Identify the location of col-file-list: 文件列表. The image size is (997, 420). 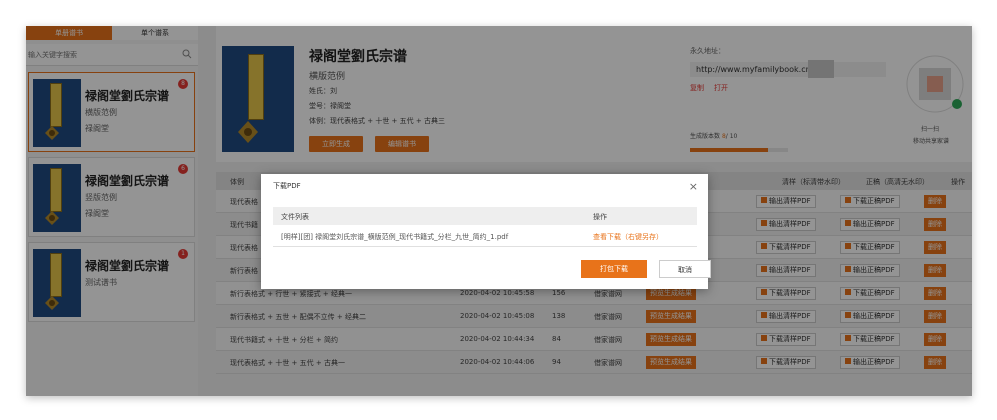
(295, 217).